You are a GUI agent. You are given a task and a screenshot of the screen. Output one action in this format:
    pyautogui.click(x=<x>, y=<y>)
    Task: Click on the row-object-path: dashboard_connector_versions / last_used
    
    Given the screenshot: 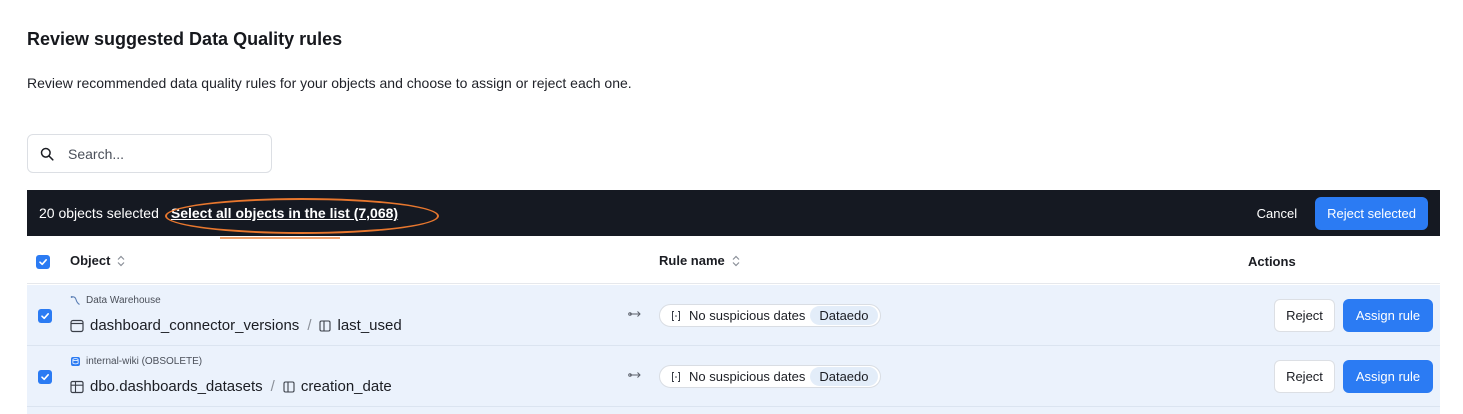 What is the action you would take?
    pyautogui.click(x=236, y=325)
    